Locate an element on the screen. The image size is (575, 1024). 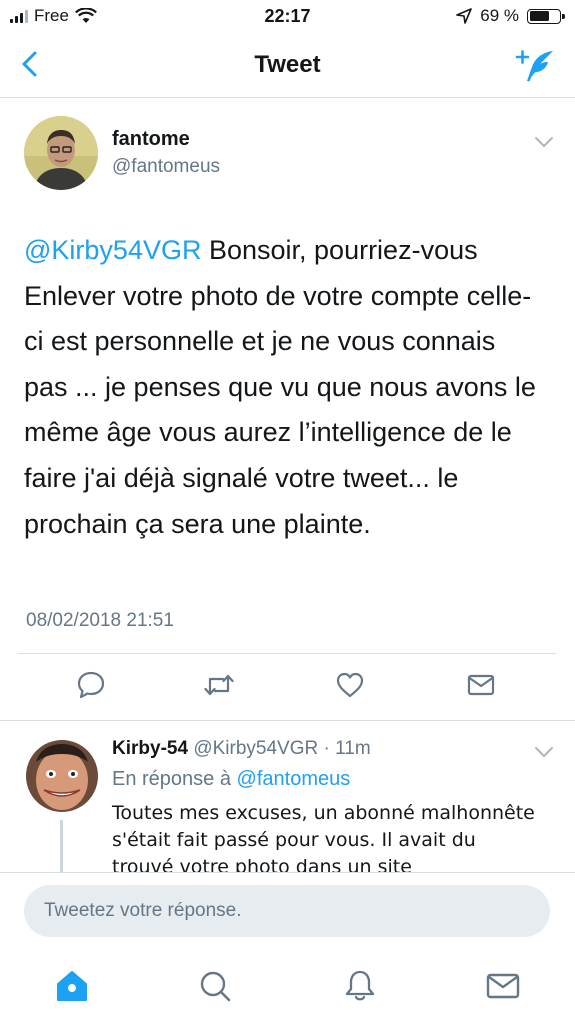
in-reply-to: En réponse à @fantomeus is located at coordinates (231, 779).